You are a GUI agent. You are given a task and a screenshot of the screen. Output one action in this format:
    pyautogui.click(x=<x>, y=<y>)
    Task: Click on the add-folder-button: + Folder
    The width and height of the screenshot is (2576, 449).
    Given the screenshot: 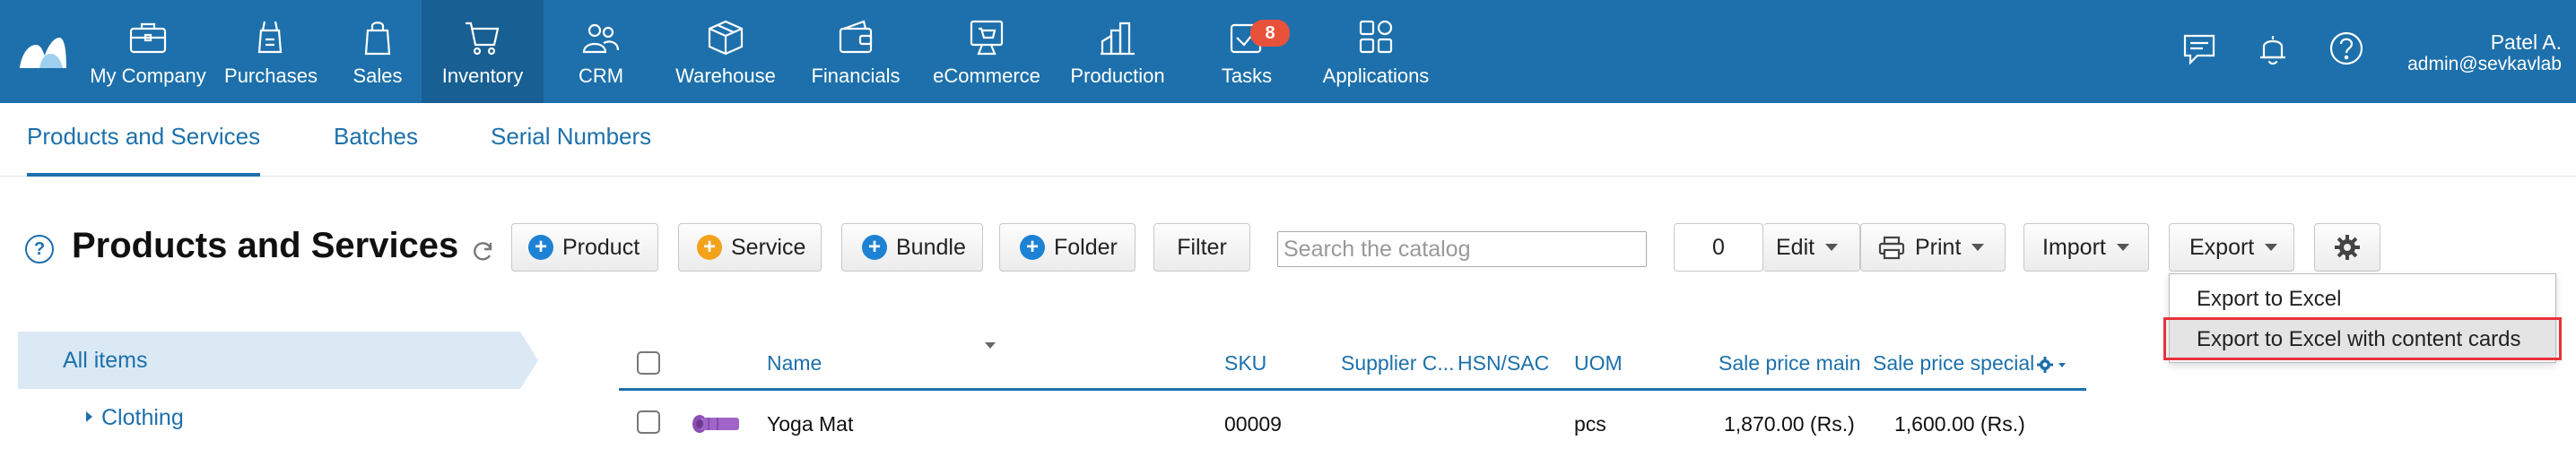 What is the action you would take?
    pyautogui.click(x=1067, y=247)
    